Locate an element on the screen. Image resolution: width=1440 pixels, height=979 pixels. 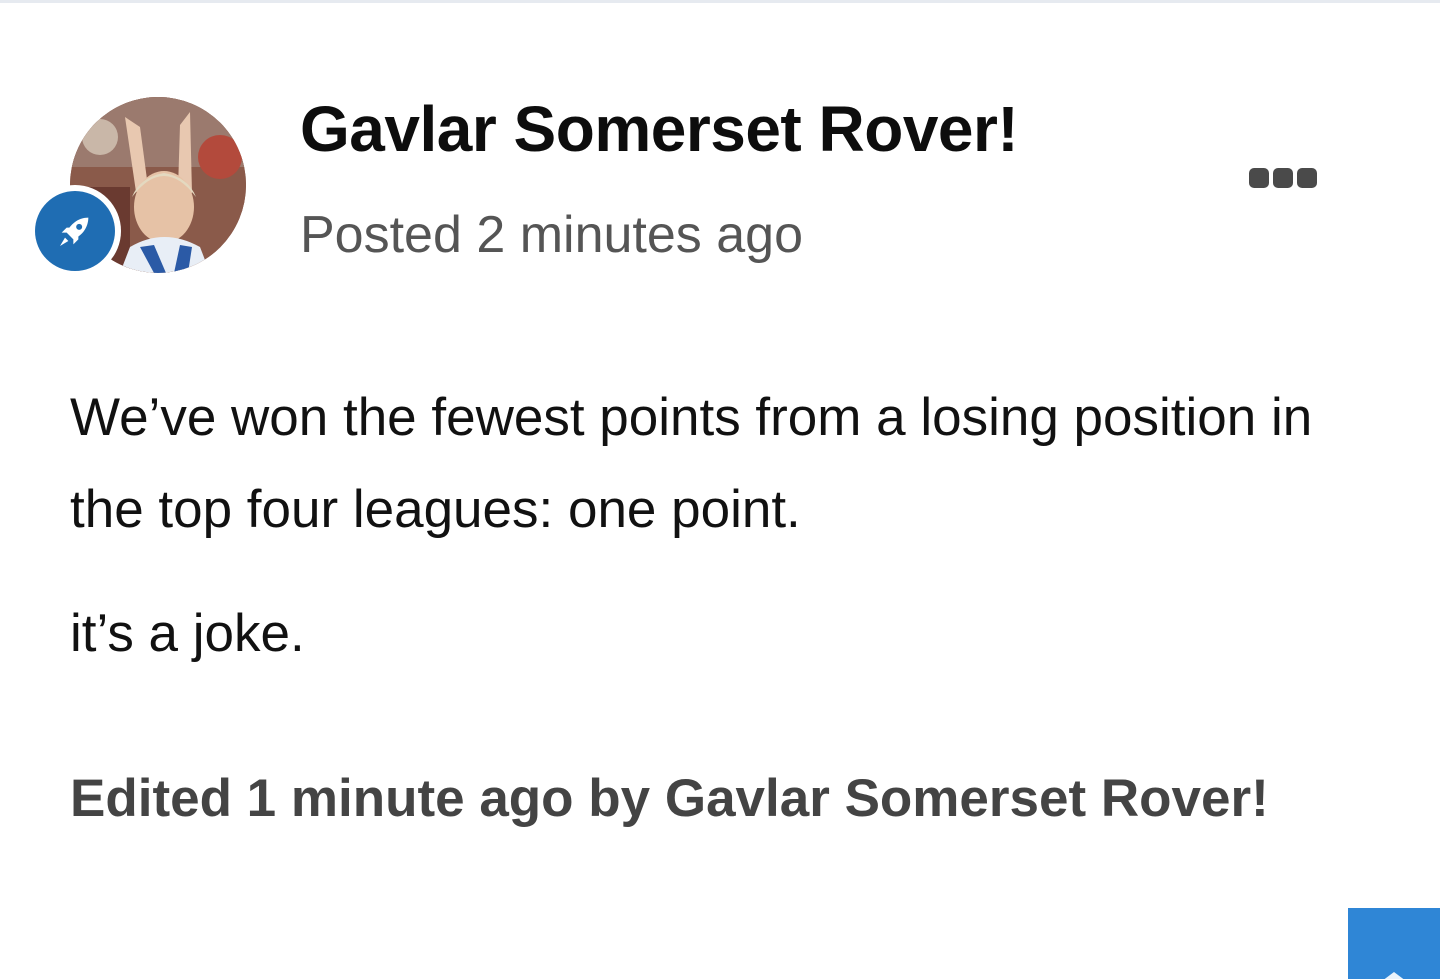
member-badge is located at coordinates (75, 231).